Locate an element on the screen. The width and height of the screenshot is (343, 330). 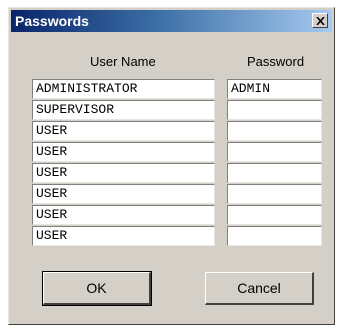
close-icon is located at coordinates (320, 20).